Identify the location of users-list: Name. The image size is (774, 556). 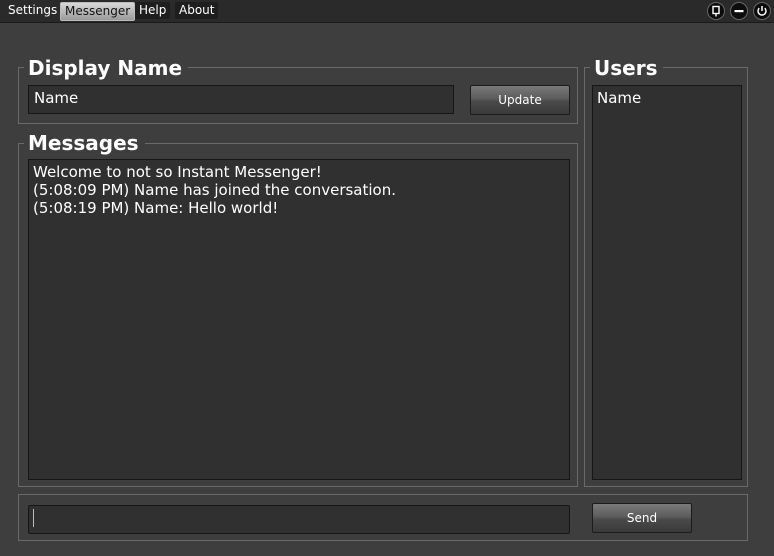
(667, 282).